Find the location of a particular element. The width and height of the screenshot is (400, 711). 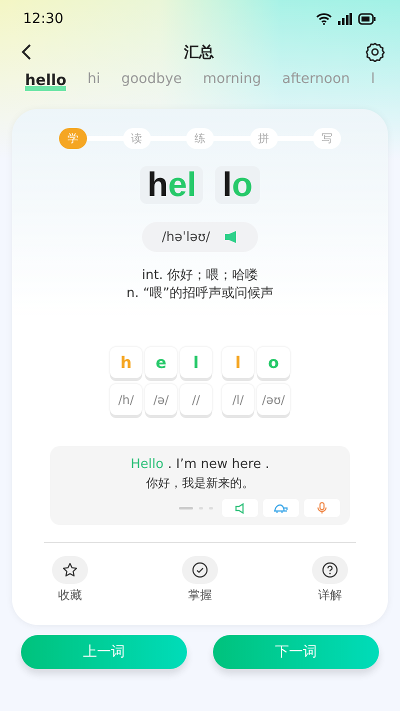

phoneme-tile: // is located at coordinates (196, 399).